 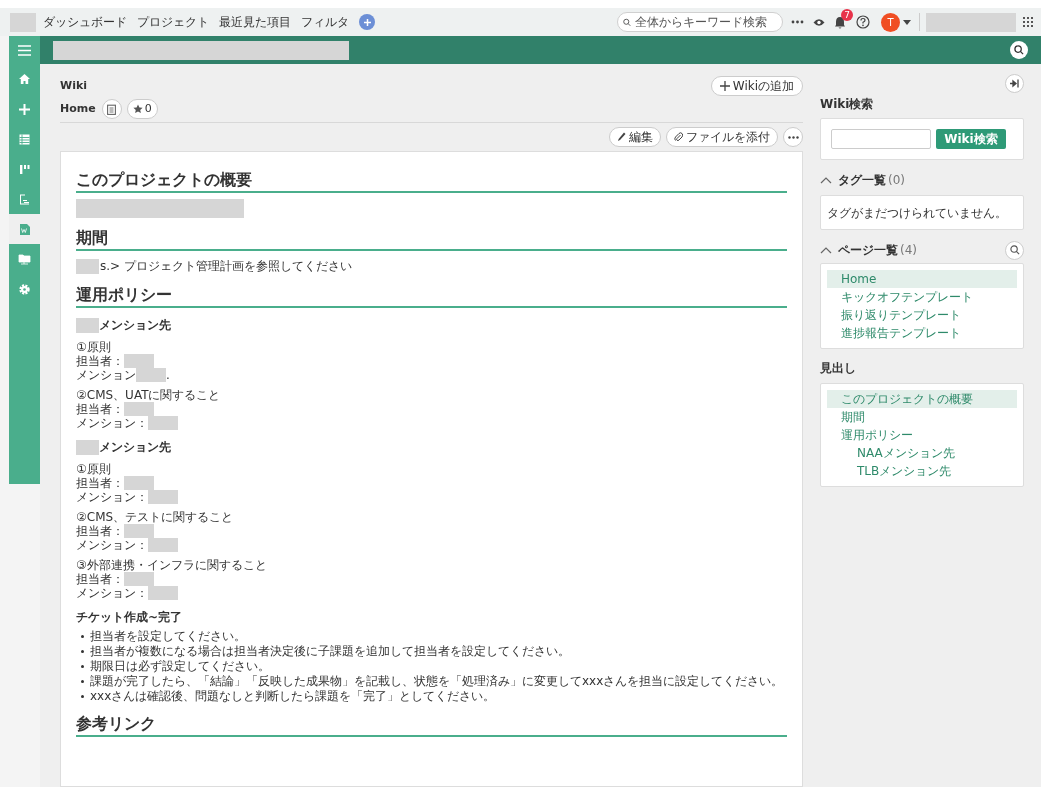 What do you see at coordinates (907, 22) in the screenshot?
I see `caret-icon` at bounding box center [907, 22].